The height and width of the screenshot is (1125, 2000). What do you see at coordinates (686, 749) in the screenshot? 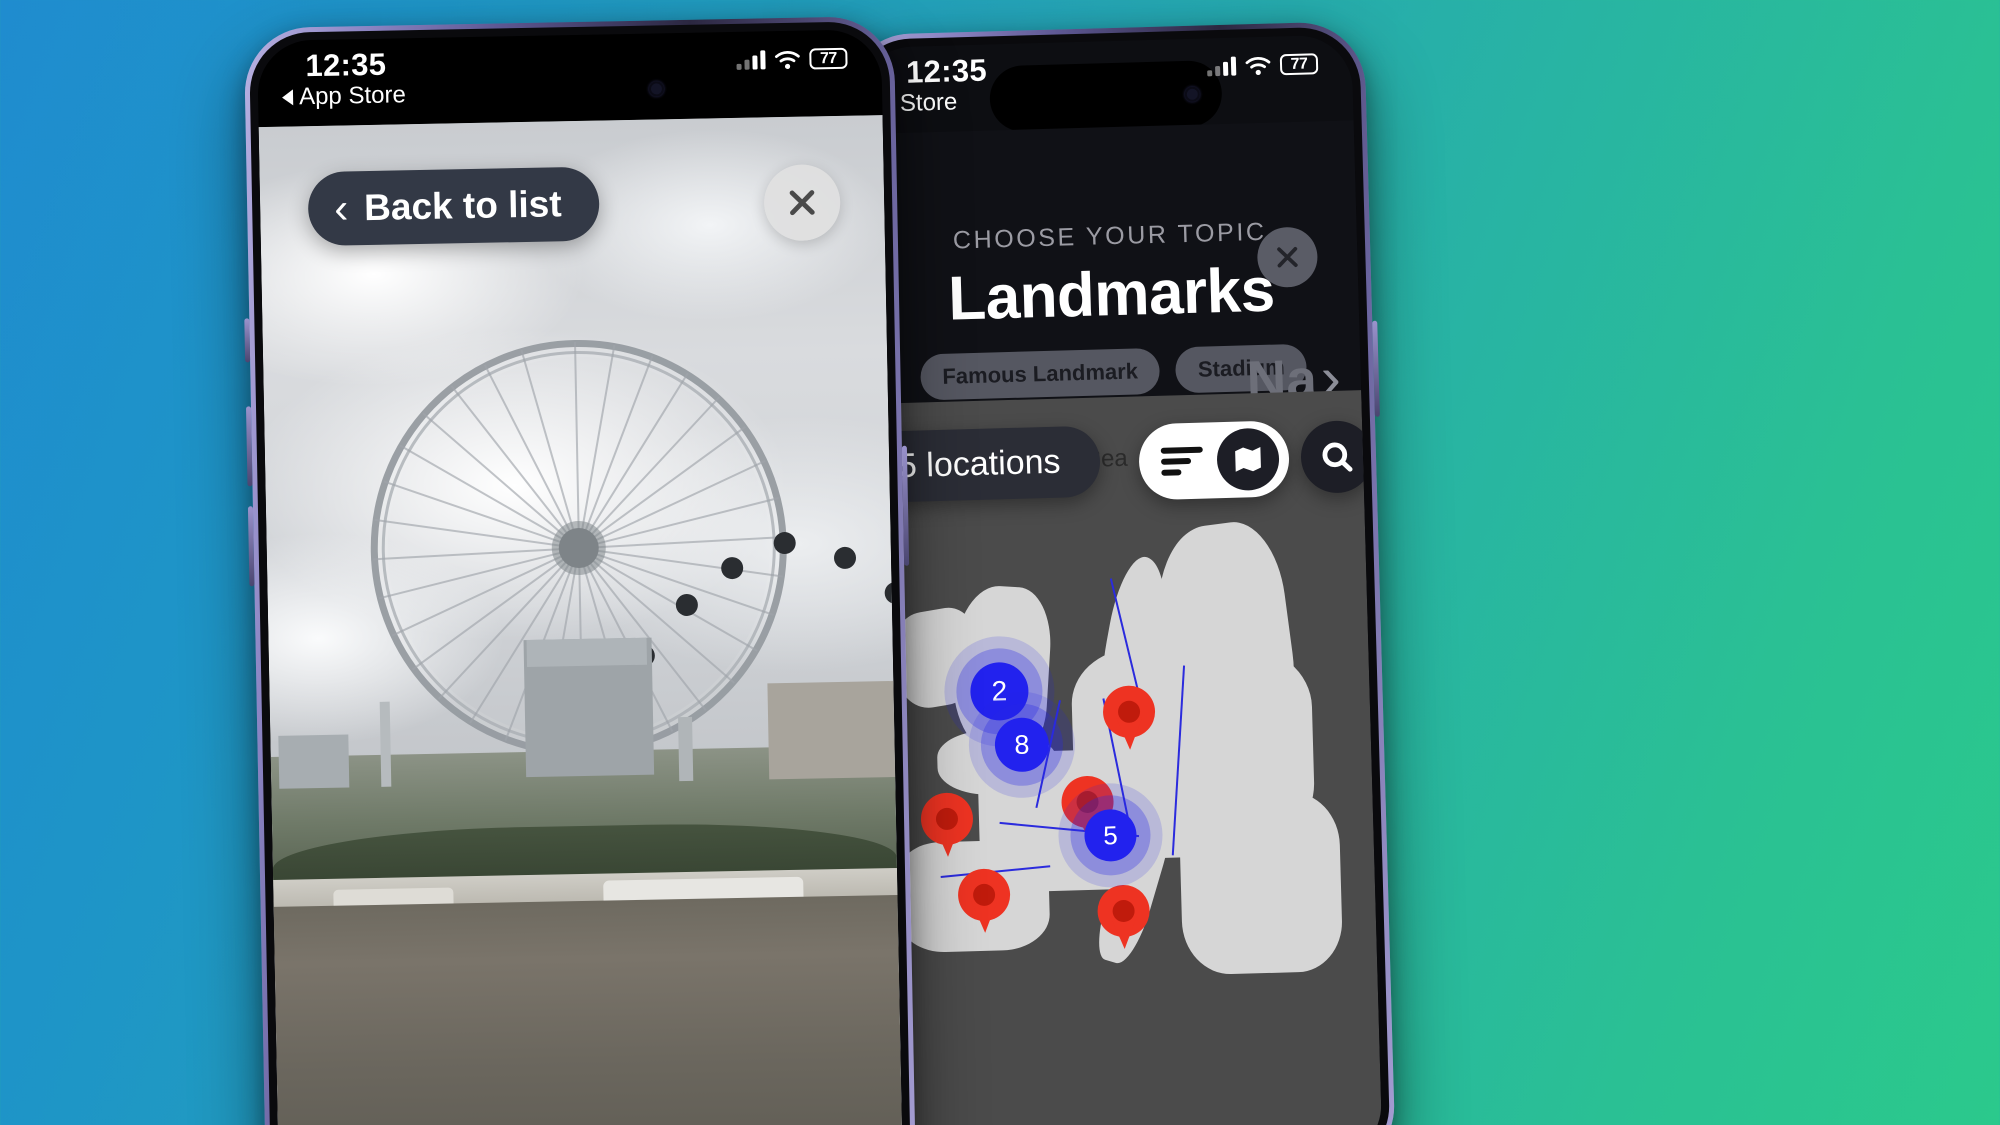
I see `mast` at bounding box center [686, 749].